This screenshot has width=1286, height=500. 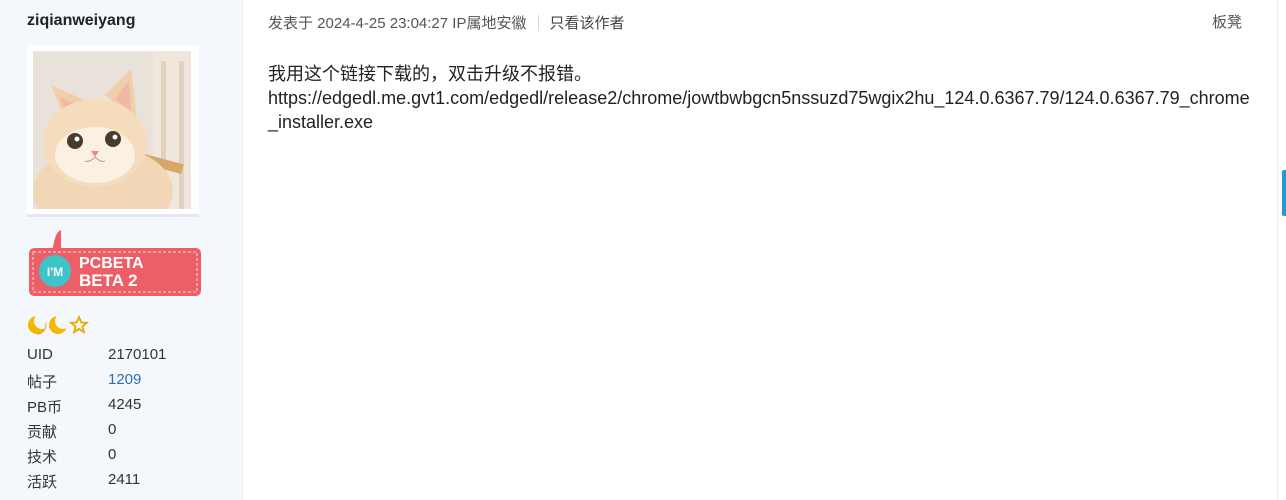 I want to click on avatar-image, so click(x=112, y=130).